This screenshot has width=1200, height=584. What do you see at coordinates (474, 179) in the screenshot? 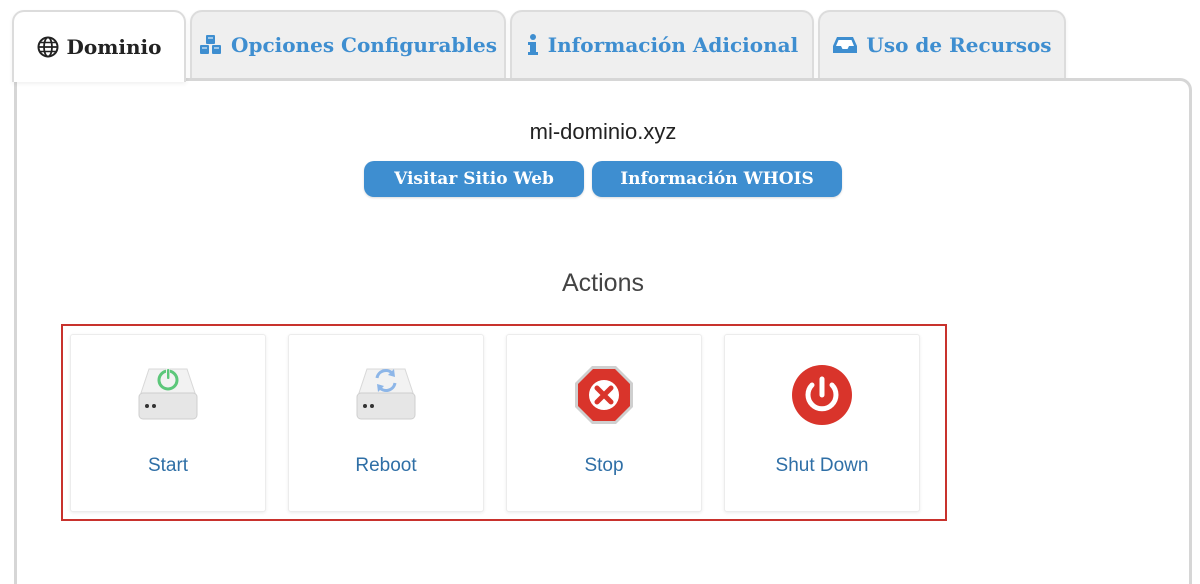
I see `visit-website-button: Visitar Sitio Web` at bounding box center [474, 179].